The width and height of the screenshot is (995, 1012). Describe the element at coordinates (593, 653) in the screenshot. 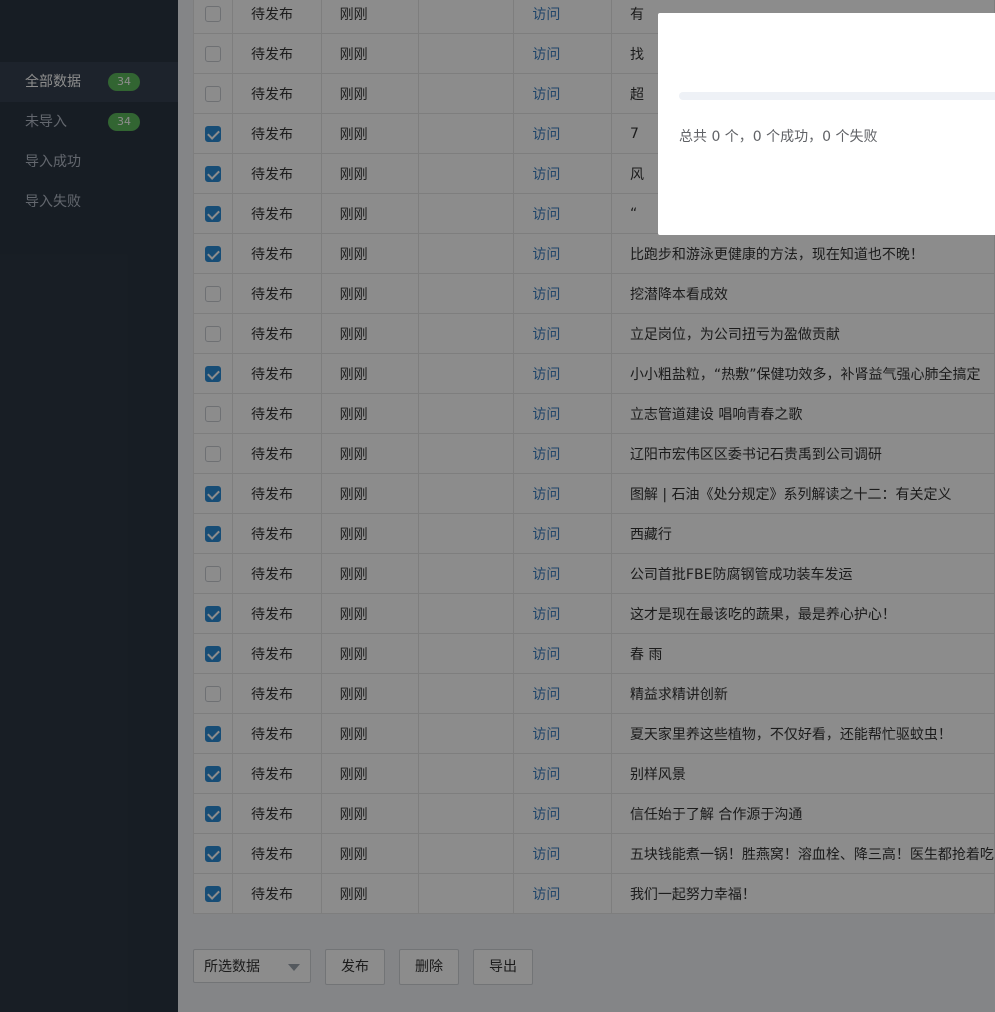

I see `table-row: 待发布 刚刚 访问 春 雨` at that location.